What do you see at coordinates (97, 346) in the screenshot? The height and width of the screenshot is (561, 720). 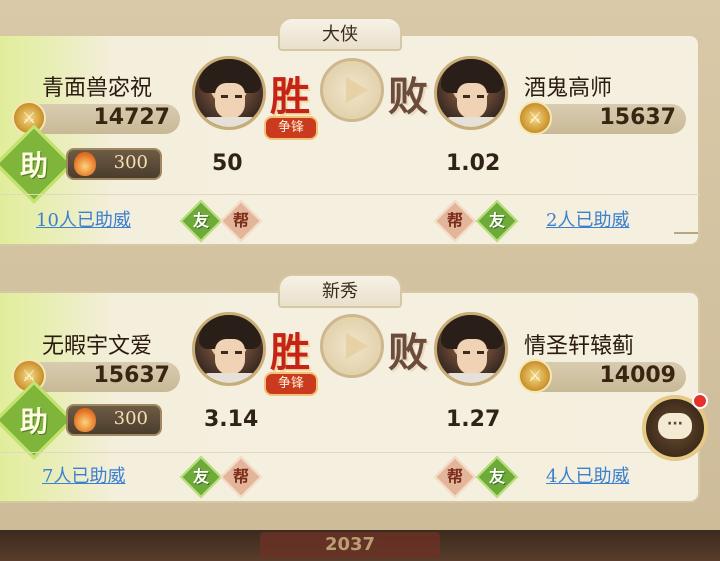 I see `left-player-name: 无暇宇文爱` at bounding box center [97, 346].